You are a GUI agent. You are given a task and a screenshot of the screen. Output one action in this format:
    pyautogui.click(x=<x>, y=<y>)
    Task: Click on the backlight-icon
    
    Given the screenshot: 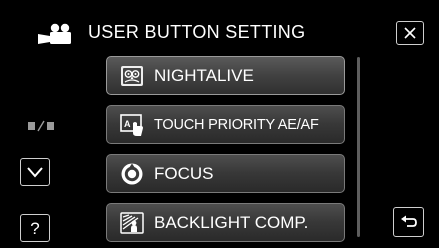 What is the action you would take?
    pyautogui.click(x=132, y=222)
    